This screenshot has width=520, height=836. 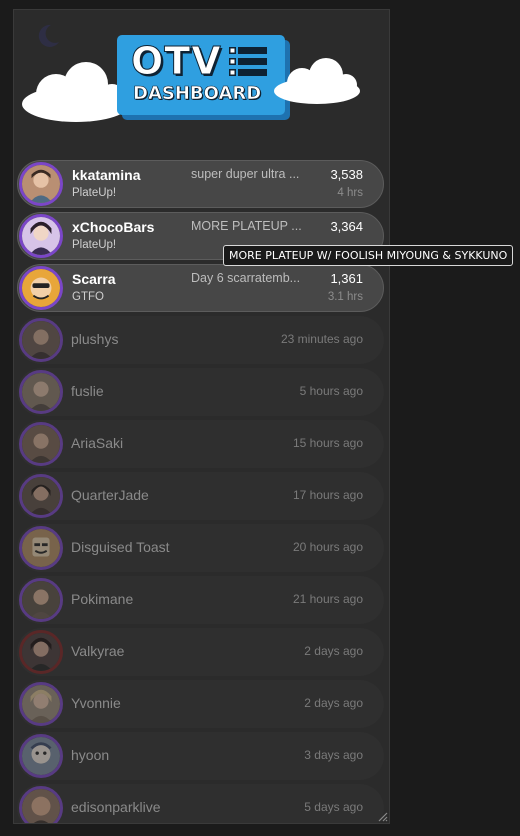 What do you see at coordinates (96, 703) in the screenshot?
I see `streamer-name: Yvonnie` at bounding box center [96, 703].